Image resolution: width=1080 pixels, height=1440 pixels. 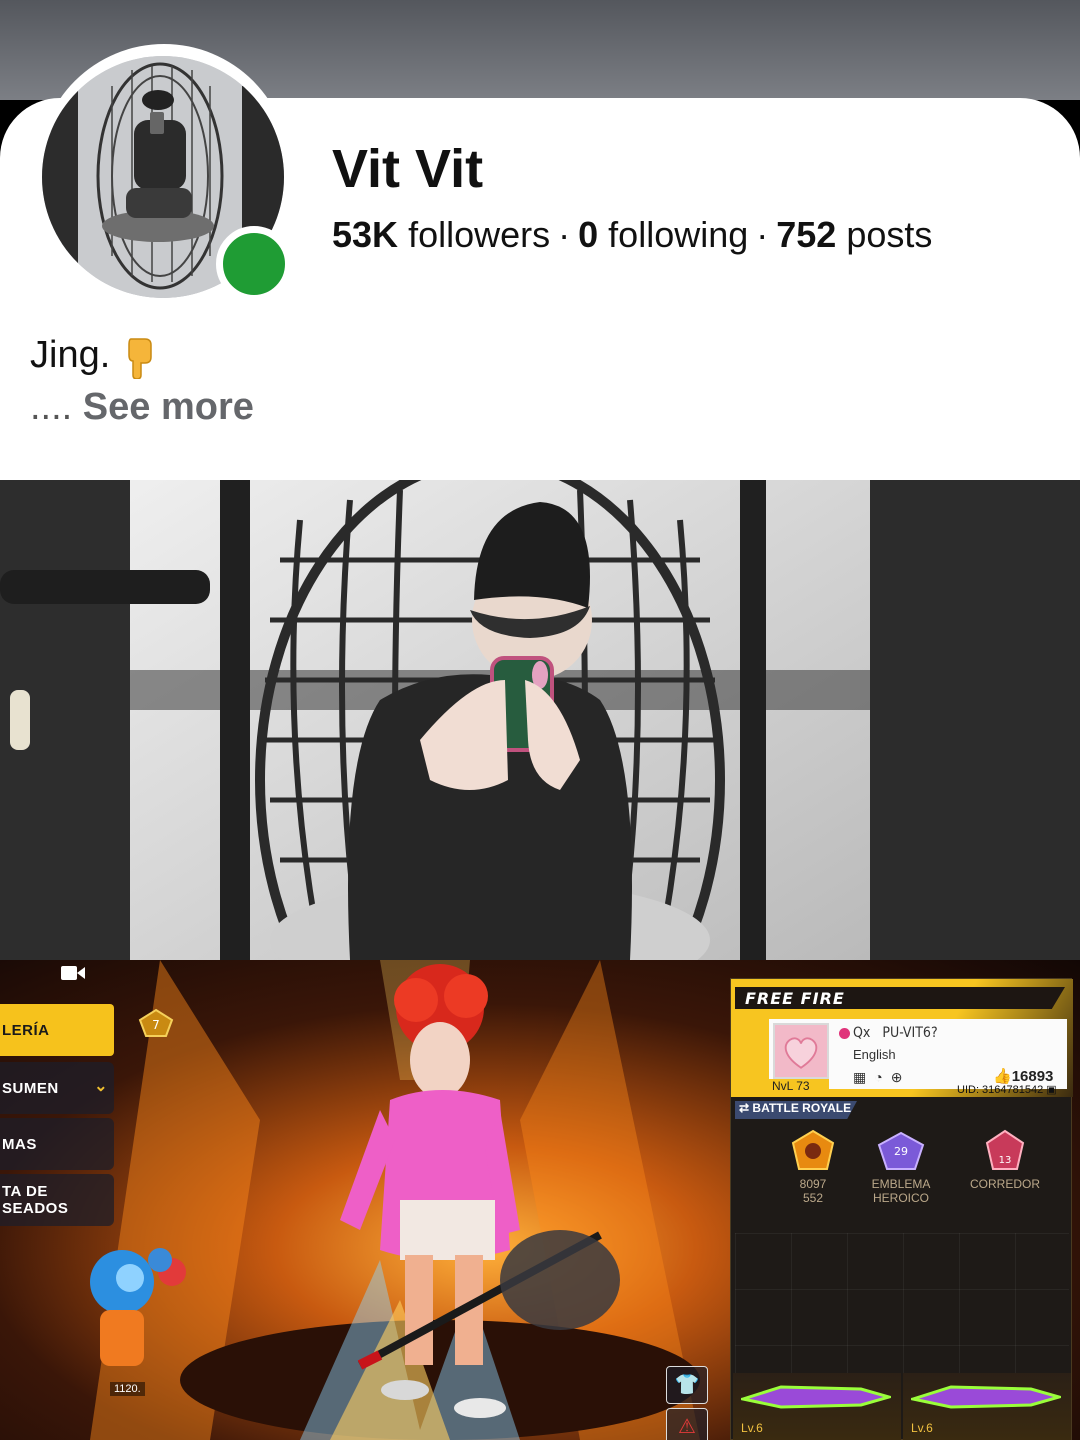 I want to click on game-menu-item-lista-deseados: TA DE SEADOS, so click(x=57, y=1200).